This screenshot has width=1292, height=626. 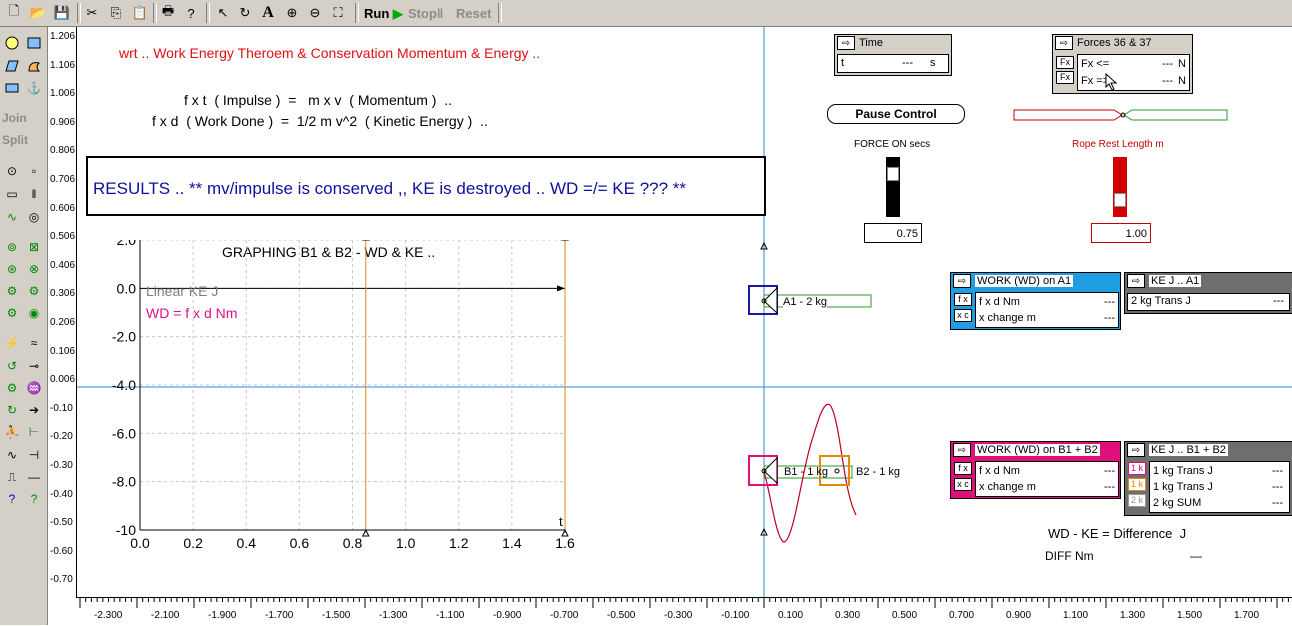 I want to click on rope-rest-slider, so click(x=1120, y=187).